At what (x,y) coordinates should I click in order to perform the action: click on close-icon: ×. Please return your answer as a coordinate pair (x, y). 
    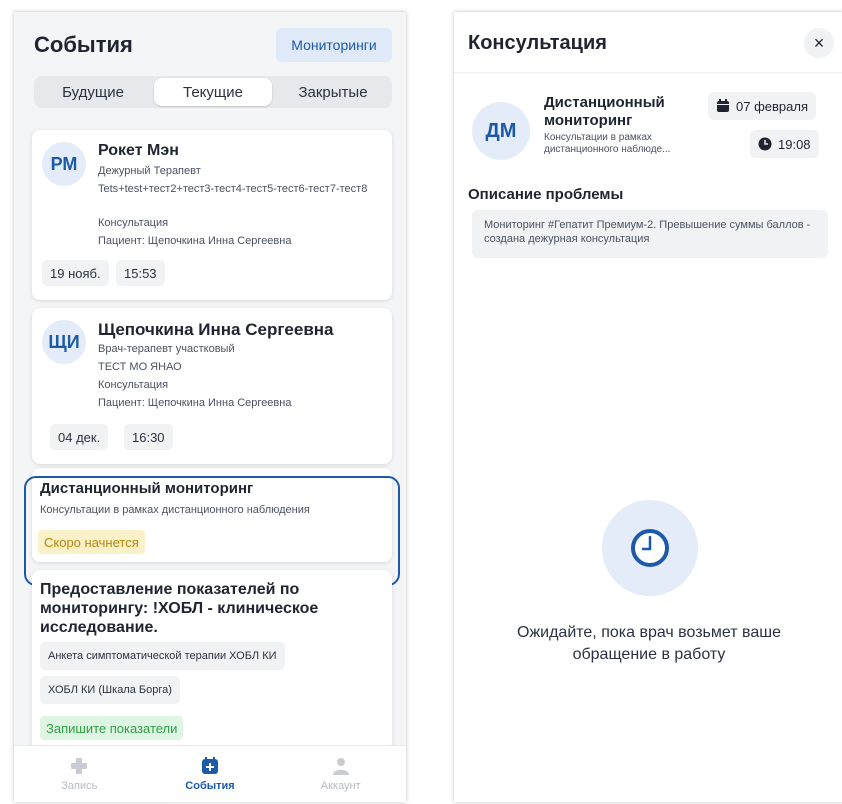
    Looking at the image, I should click on (819, 43).